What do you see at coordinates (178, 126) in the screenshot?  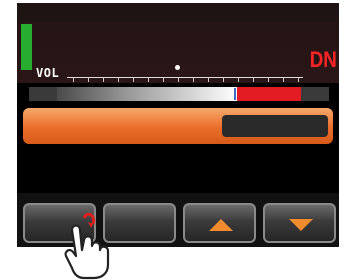 I see `orange-control-bar` at bounding box center [178, 126].